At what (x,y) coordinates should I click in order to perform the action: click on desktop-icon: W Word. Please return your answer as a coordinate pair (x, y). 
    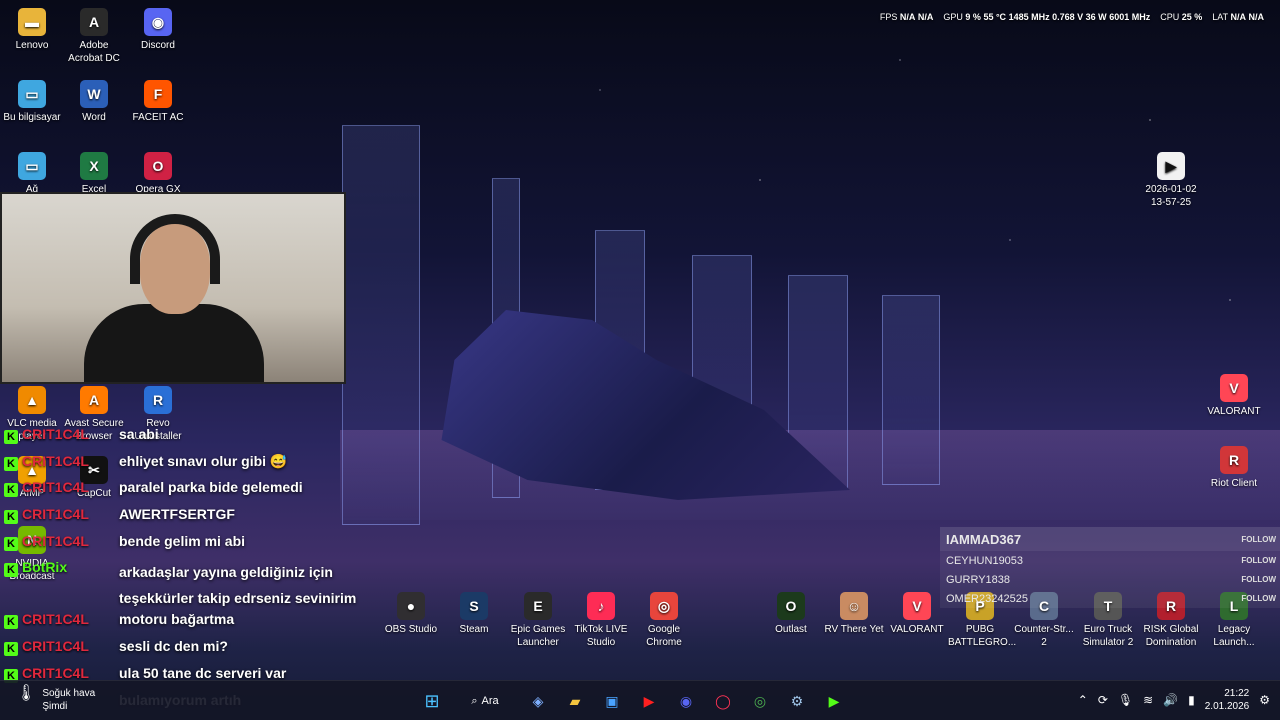
    Looking at the image, I should click on (94, 102).